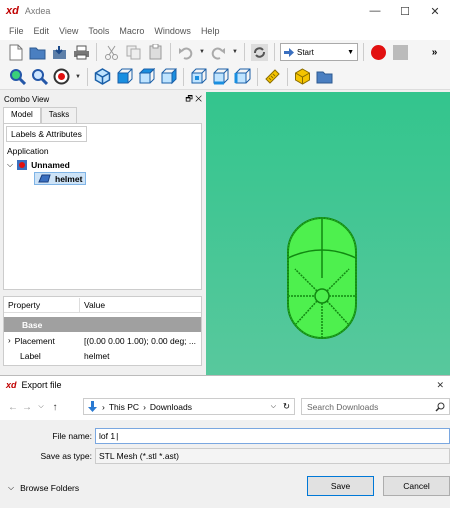 The image size is (450, 508). What do you see at coordinates (343, 406) in the screenshot?
I see `search-placeholder: Search Downloads` at bounding box center [343, 406].